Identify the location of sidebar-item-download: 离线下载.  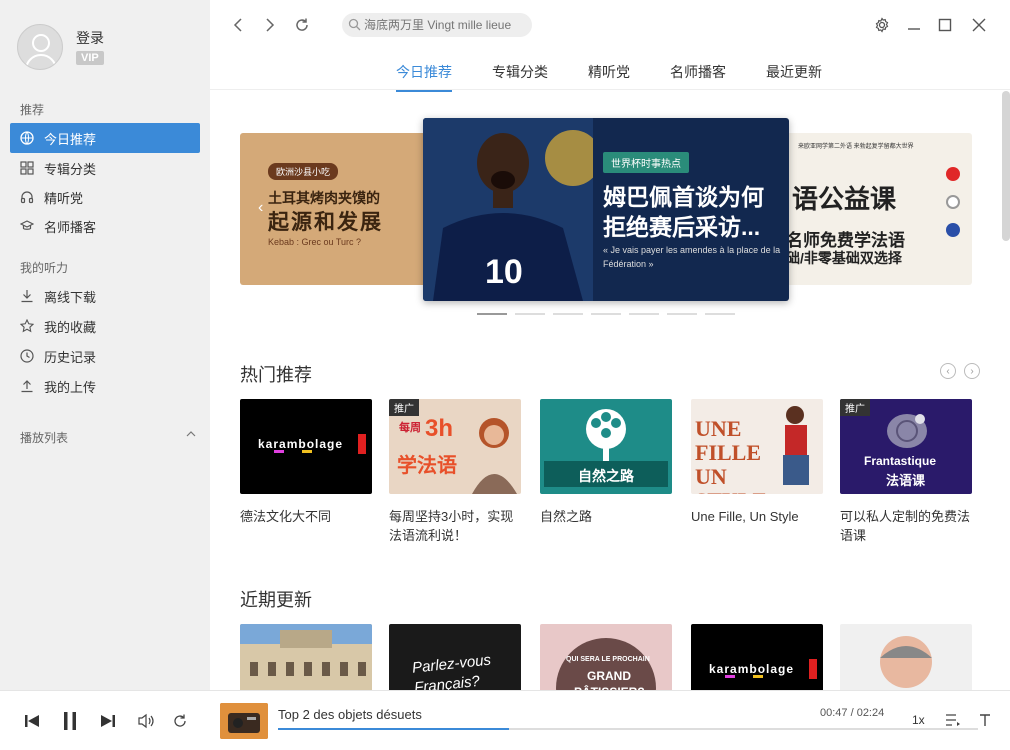
(105, 296).